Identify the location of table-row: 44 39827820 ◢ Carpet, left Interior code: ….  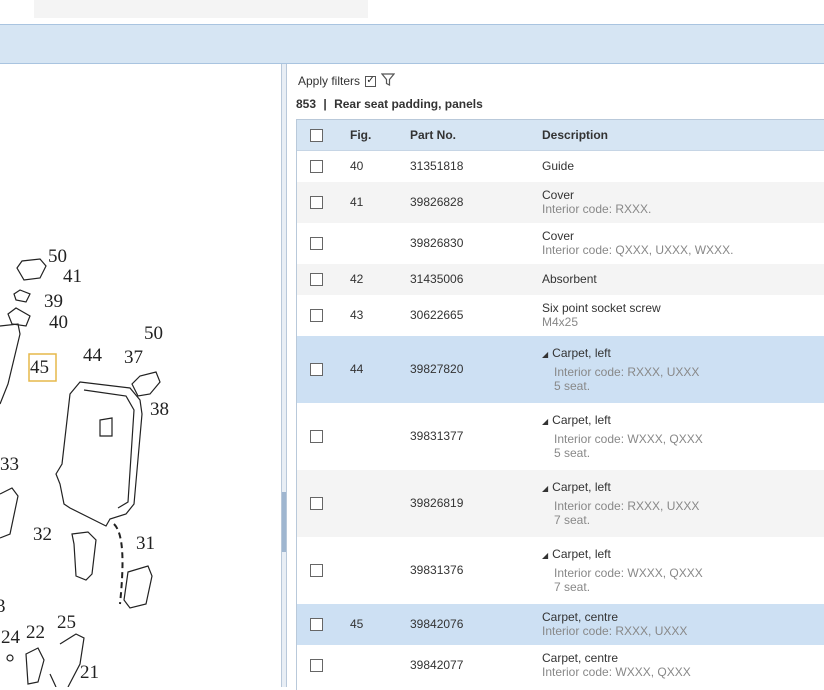
(560, 369).